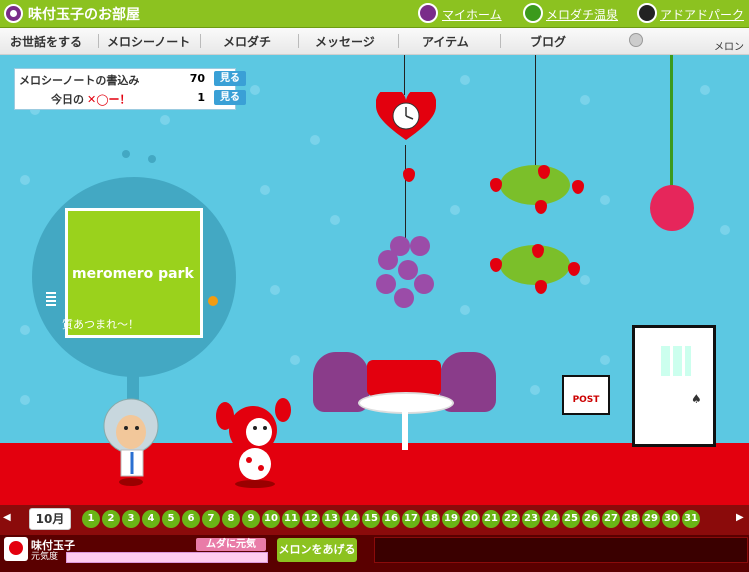 This screenshot has height=572, width=749. Describe the element at coordinates (406, 117) in the screenshot. I see `heart-clock-icon` at that location.